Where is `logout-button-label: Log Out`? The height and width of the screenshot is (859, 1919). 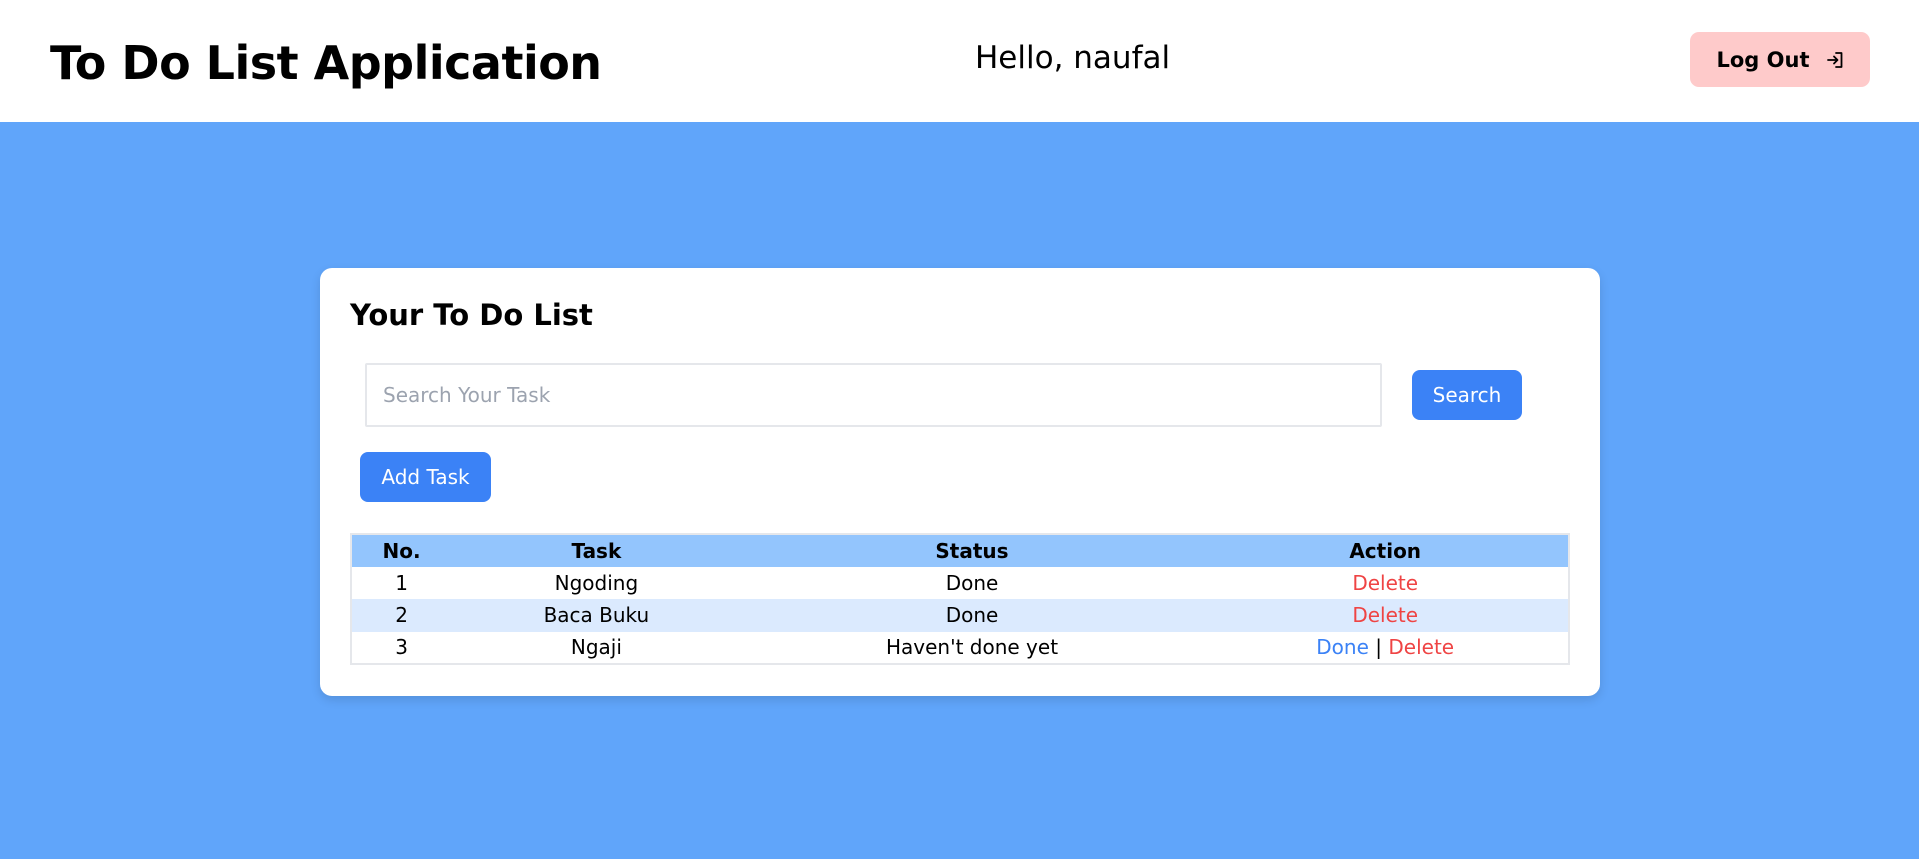
logout-button-label: Log Out is located at coordinates (1763, 59).